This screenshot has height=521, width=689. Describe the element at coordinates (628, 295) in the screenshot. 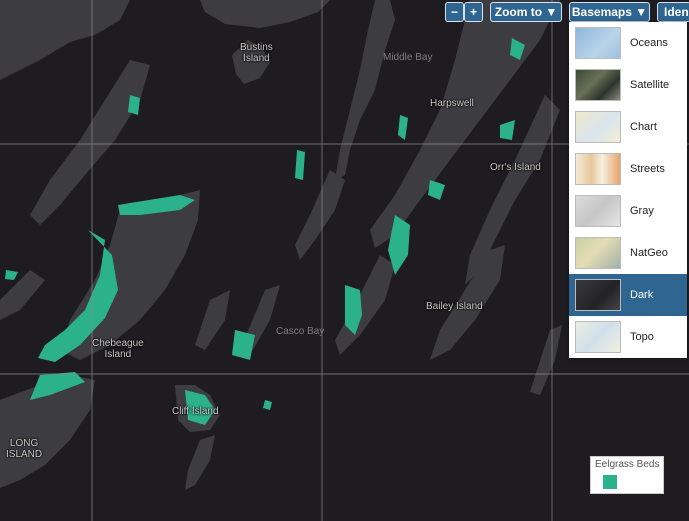

I see `basemap-item-dark: Dark` at that location.